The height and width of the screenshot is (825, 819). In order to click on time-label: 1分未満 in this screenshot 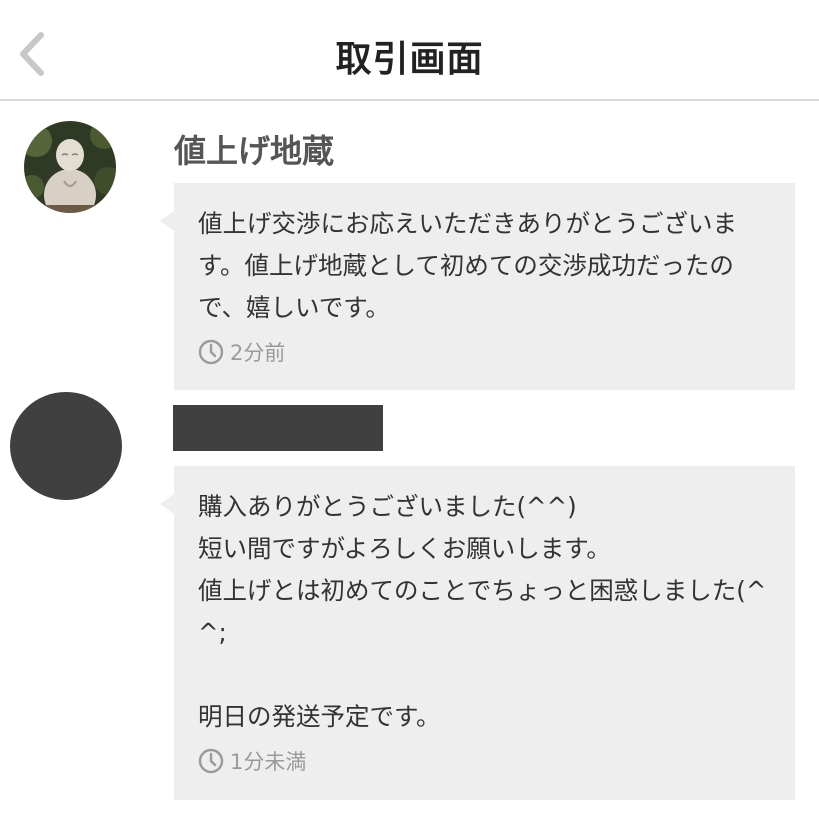, I will do `click(268, 762)`.